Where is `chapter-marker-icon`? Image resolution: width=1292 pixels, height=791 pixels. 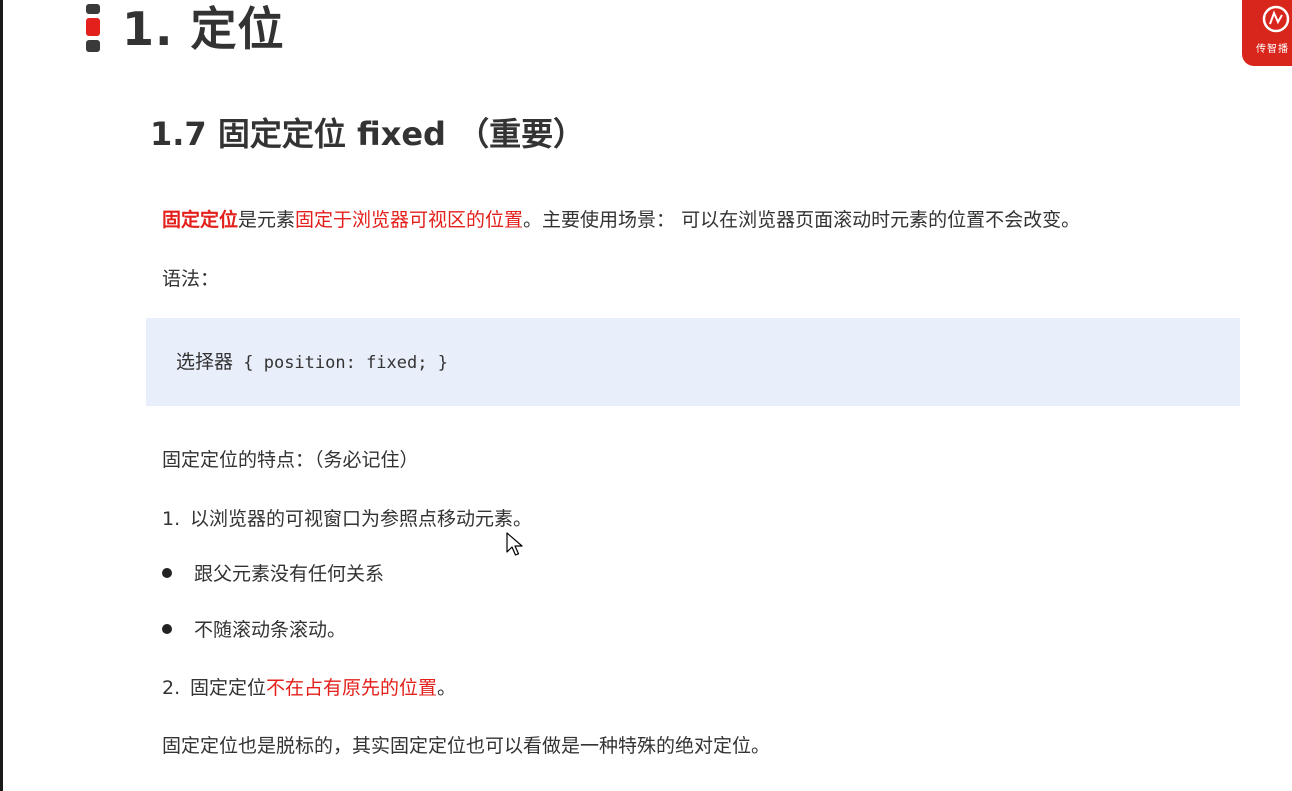
chapter-marker-icon is located at coordinates (94, 29).